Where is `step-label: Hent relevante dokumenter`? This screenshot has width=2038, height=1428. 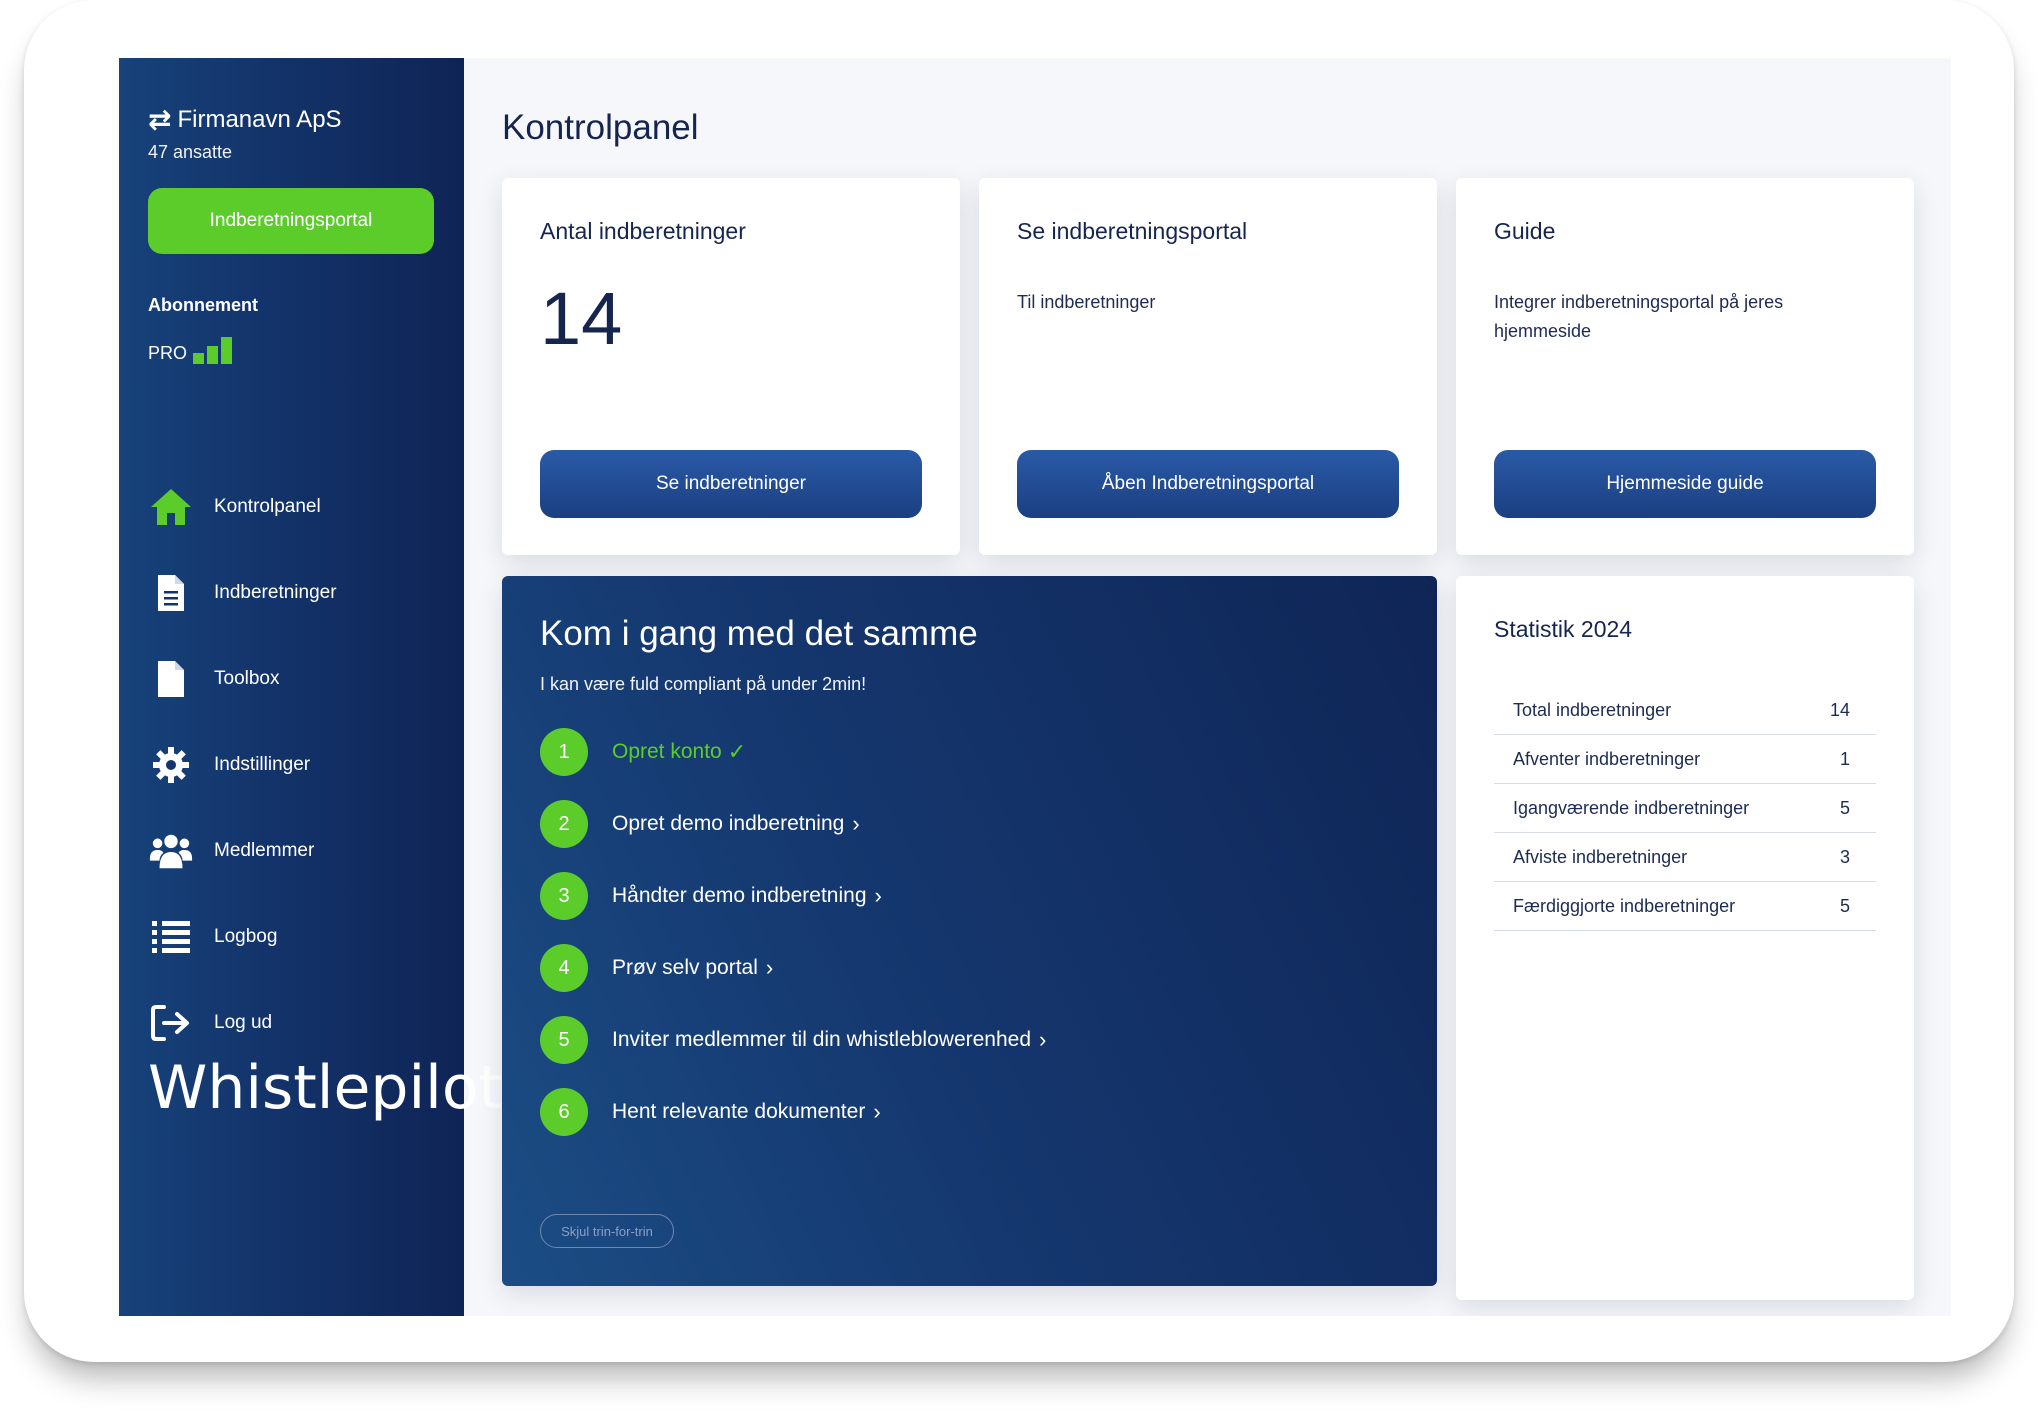 step-label: Hent relevante dokumenter is located at coordinates (739, 1111).